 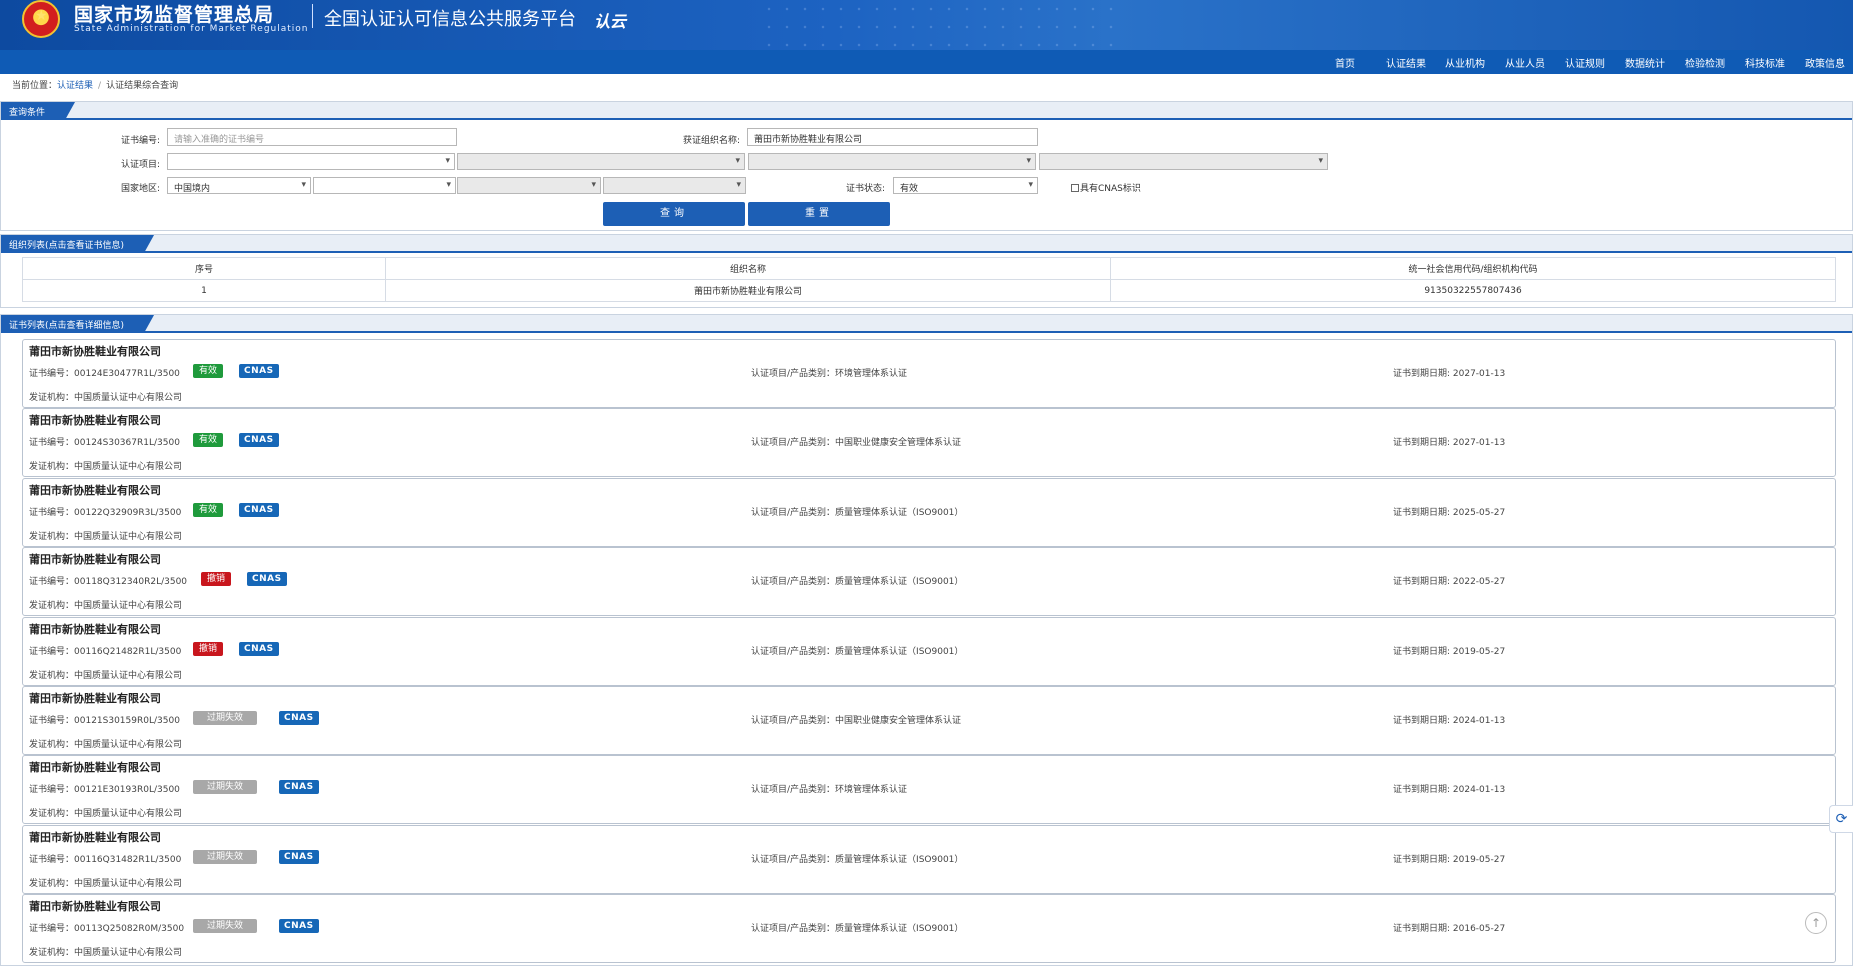 I want to click on cert-expiry: 证书到期日期: 2022-05-27, so click(x=1449, y=580).